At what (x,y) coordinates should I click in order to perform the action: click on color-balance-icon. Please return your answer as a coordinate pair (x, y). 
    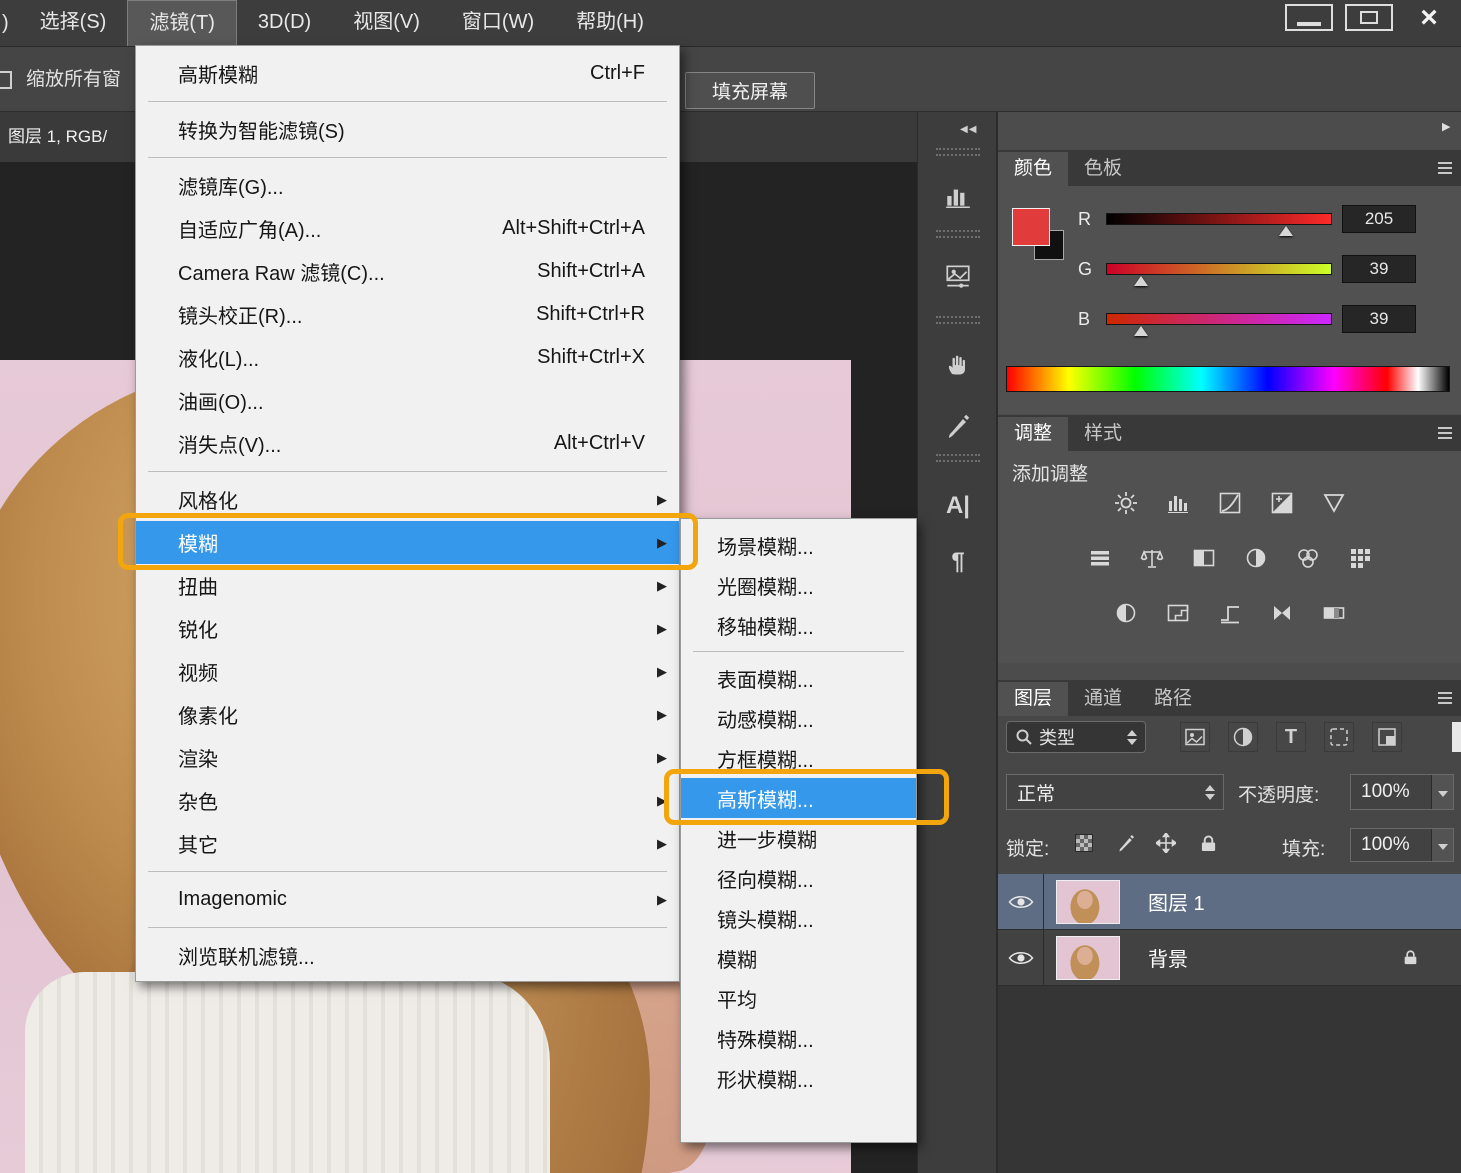
    Looking at the image, I should click on (1152, 558).